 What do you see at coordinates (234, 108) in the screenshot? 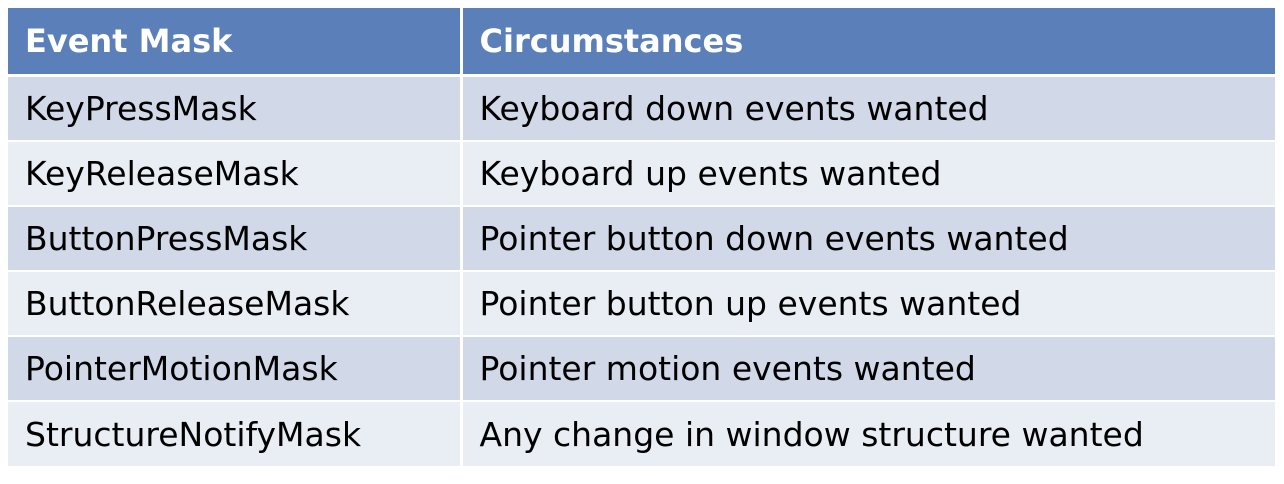
I see `cell-event-mask: KeyPressMask` at bounding box center [234, 108].